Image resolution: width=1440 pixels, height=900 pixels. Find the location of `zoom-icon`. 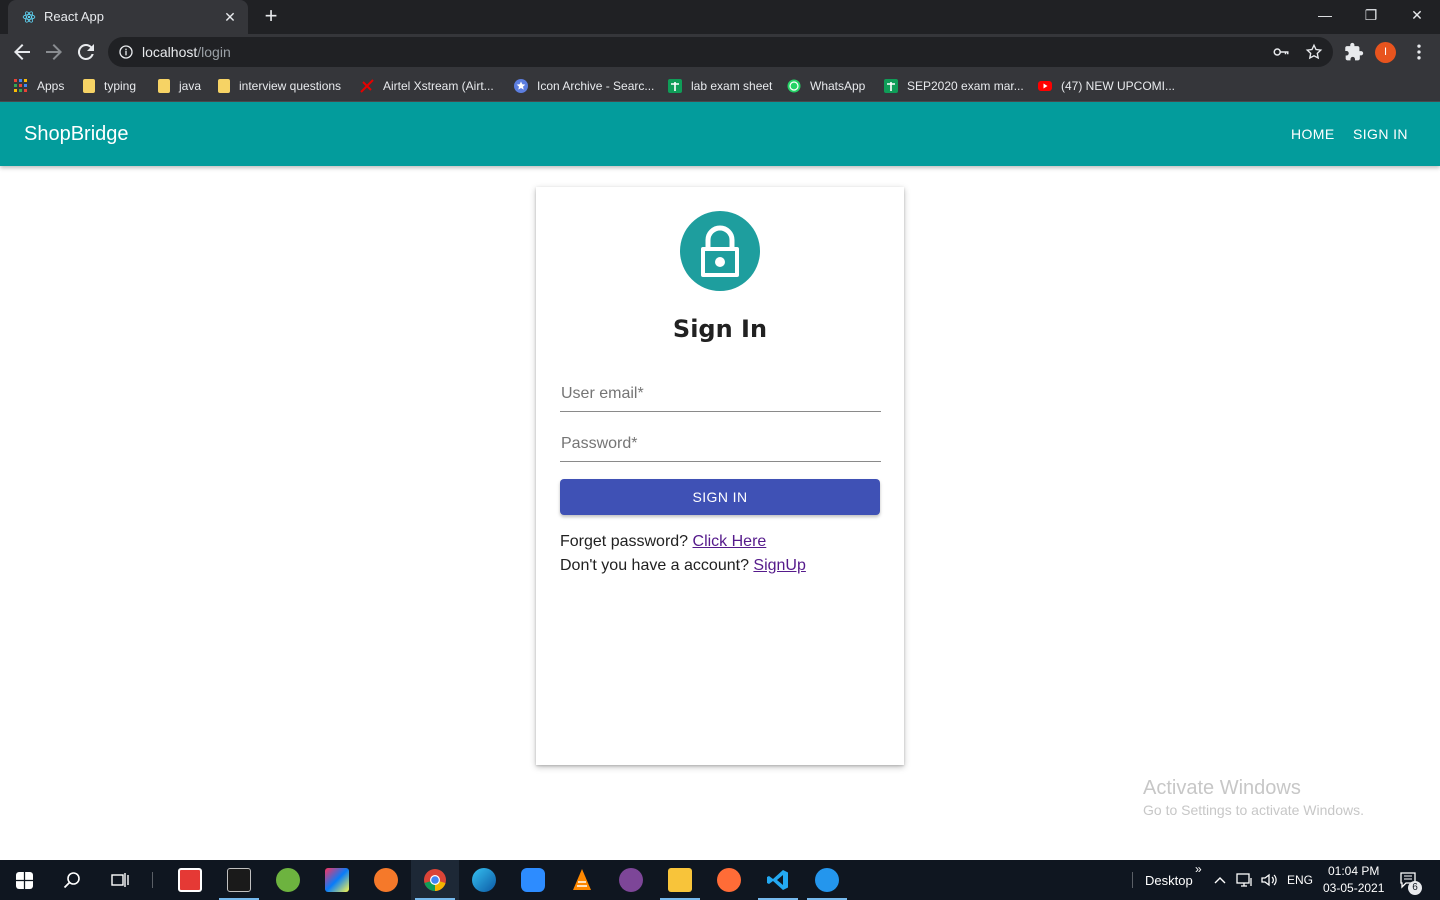

zoom-icon is located at coordinates (533, 880).